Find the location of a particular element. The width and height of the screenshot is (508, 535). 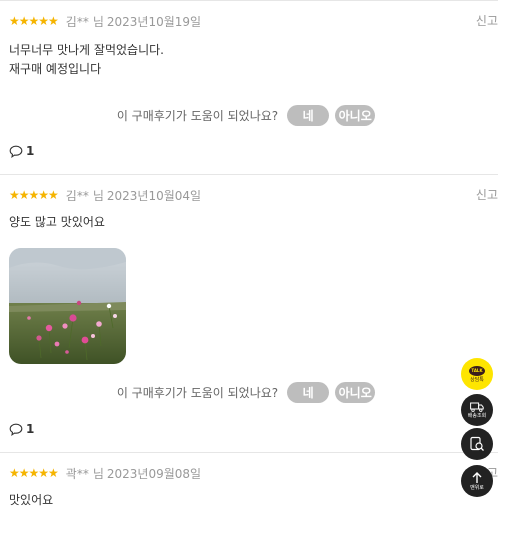

review-date: 2023년10월04일 is located at coordinates (154, 195).